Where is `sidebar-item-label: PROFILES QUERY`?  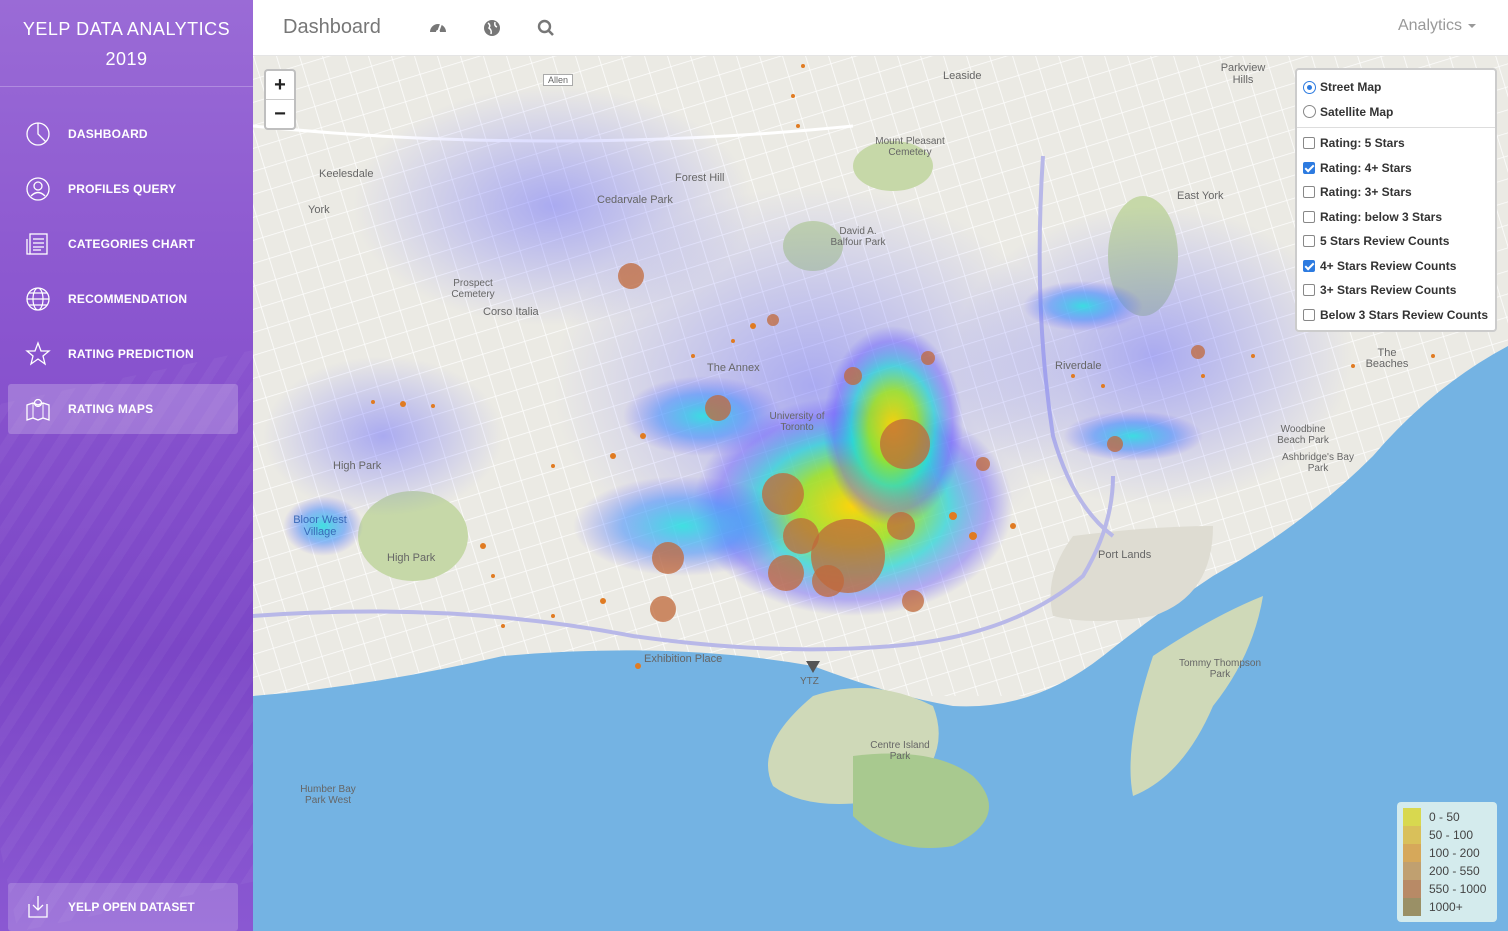 sidebar-item-label: PROFILES QUERY is located at coordinates (122, 189).